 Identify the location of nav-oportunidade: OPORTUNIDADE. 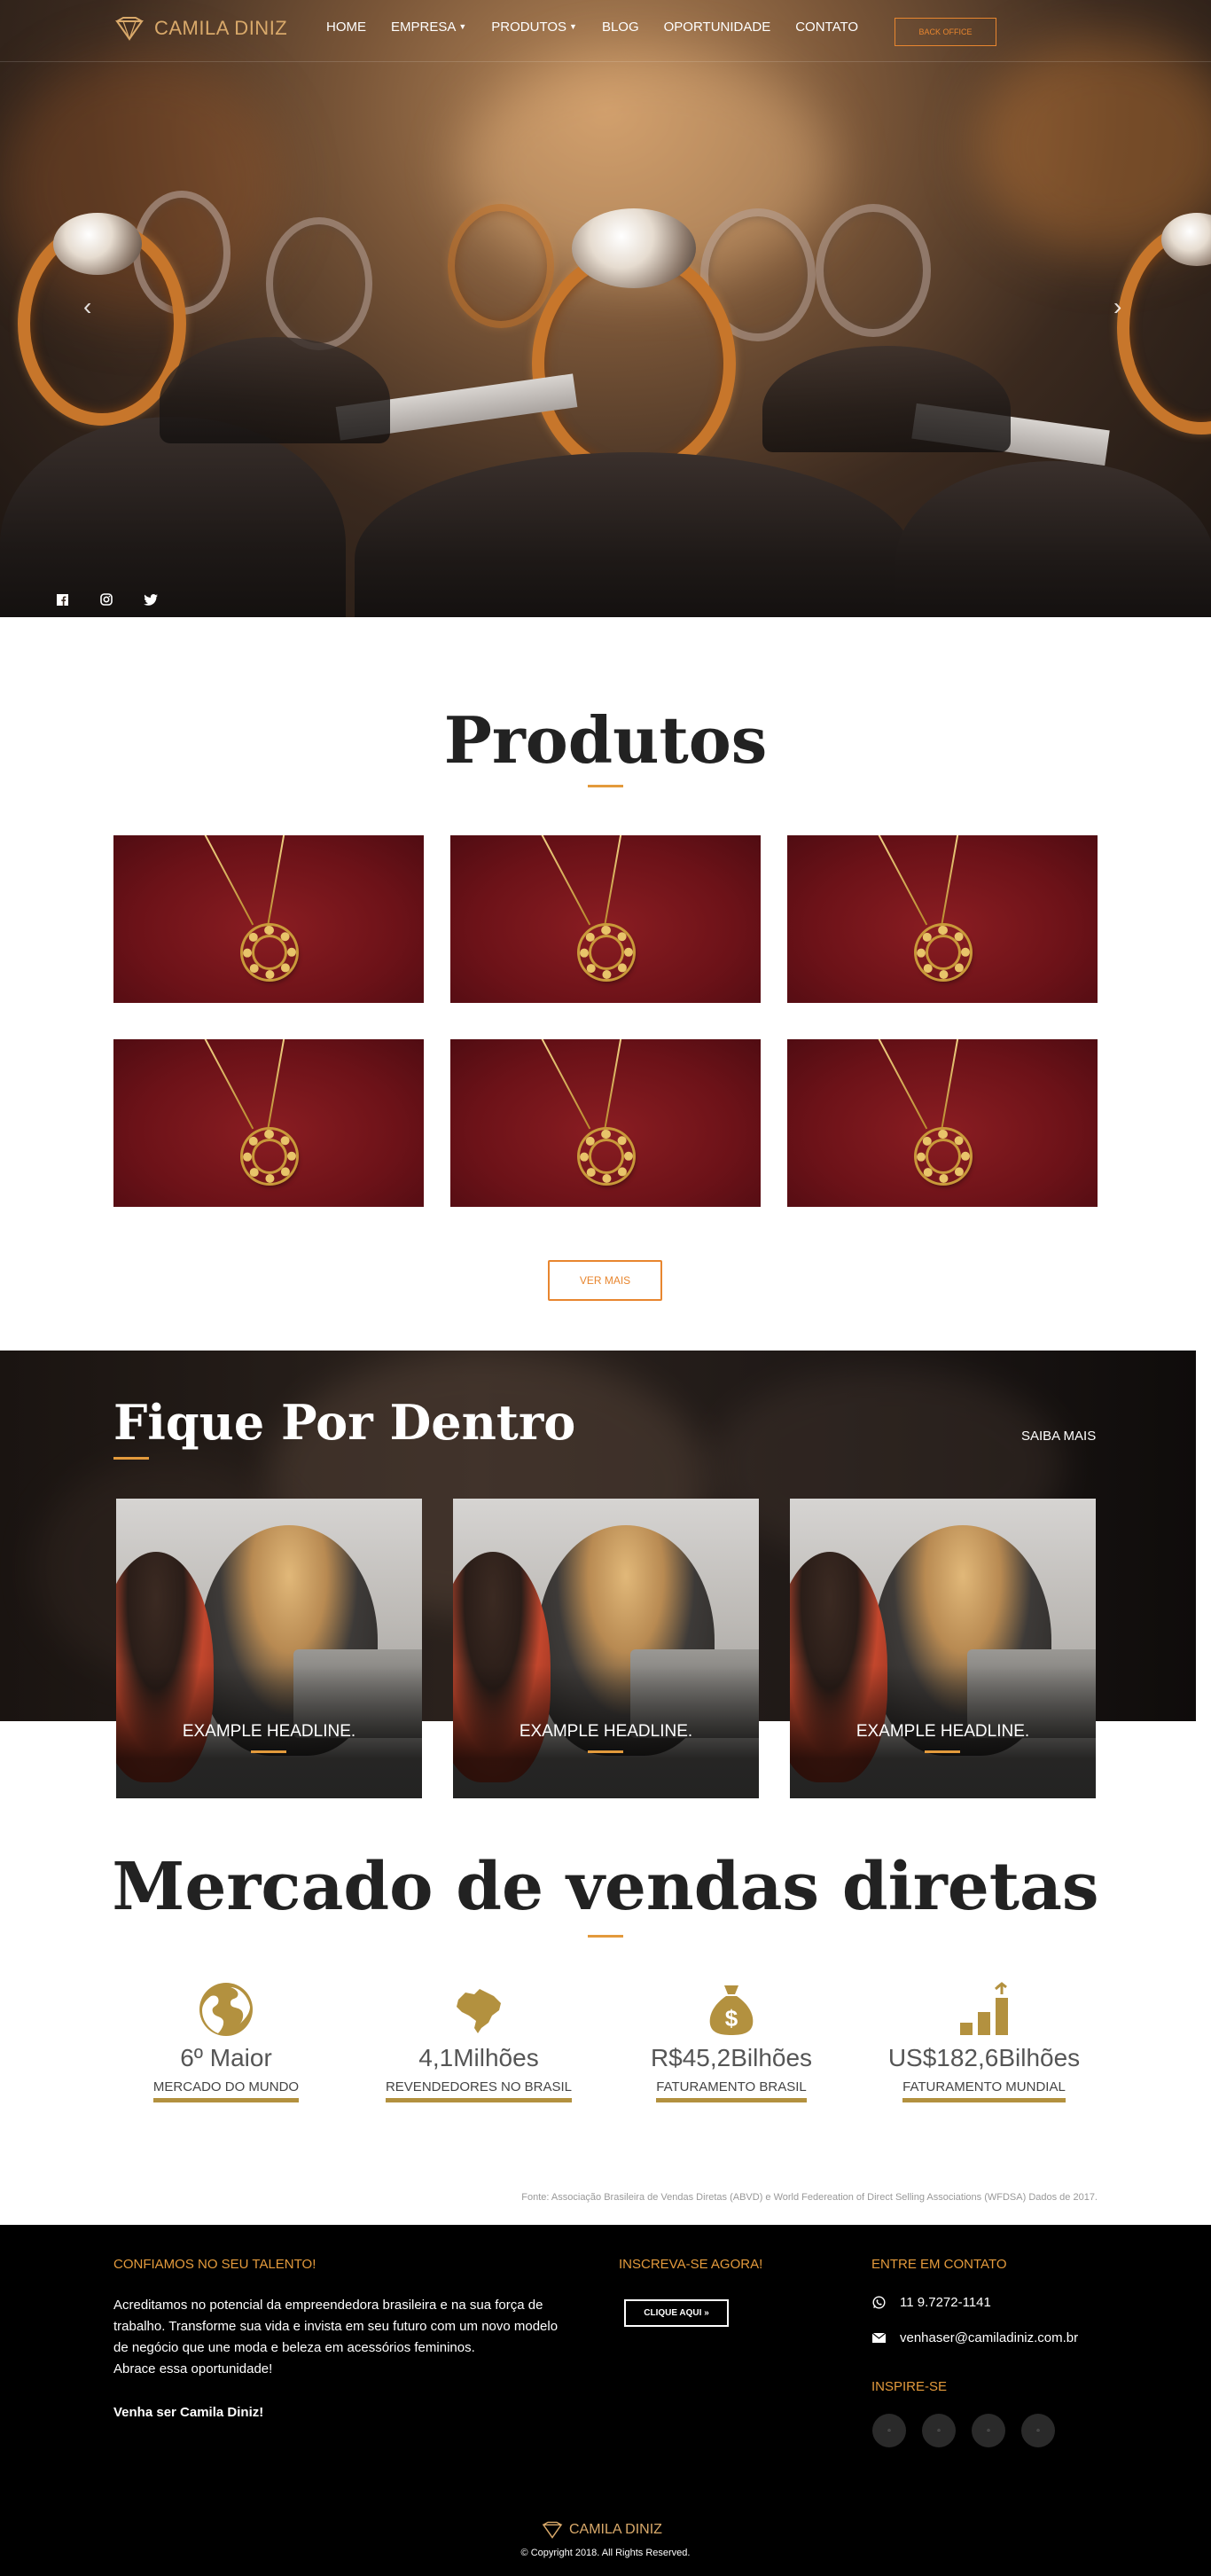
(717, 27).